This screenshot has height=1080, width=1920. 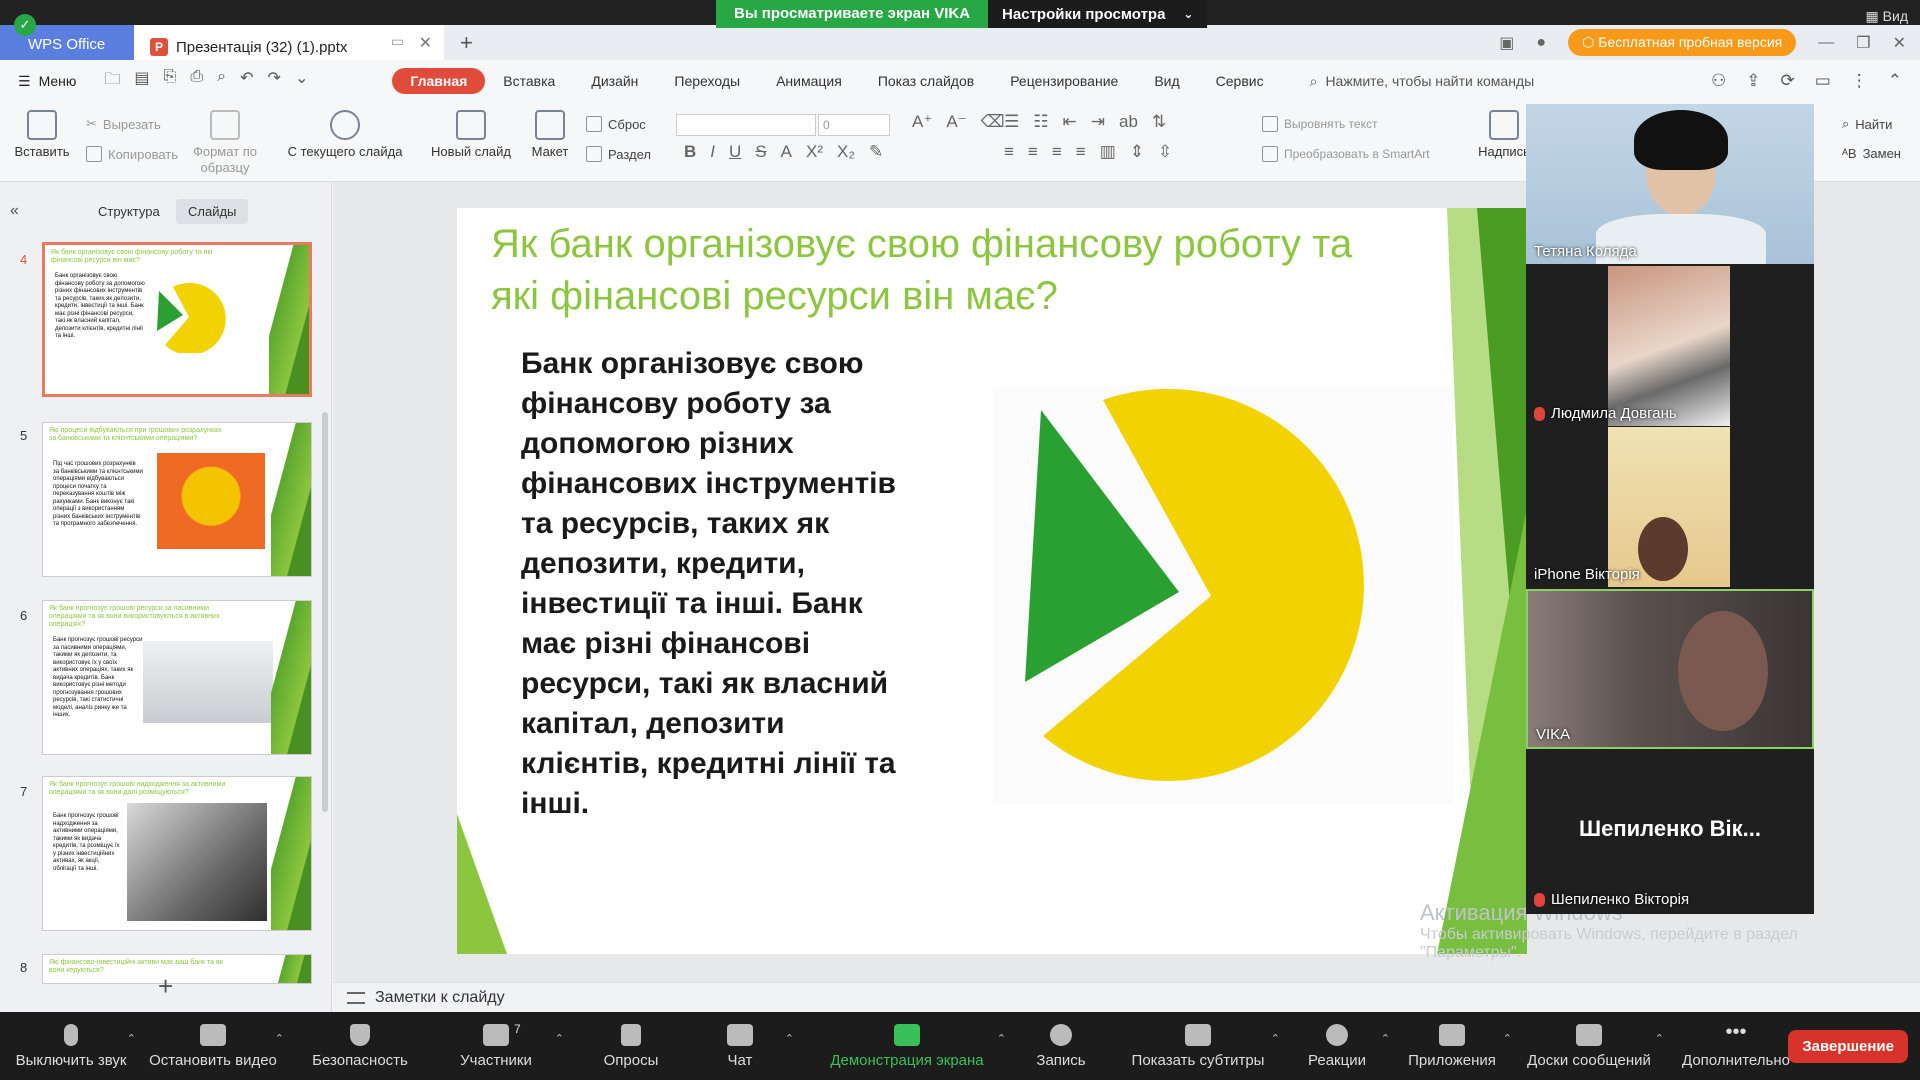 What do you see at coordinates (746, 125) in the screenshot?
I see `font-name-select` at bounding box center [746, 125].